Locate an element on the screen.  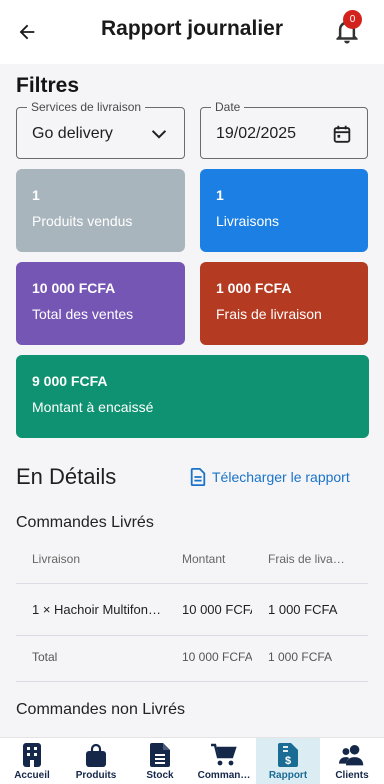
table-total-row: Total 10 000 FCFA 1 000 FCFA is located at coordinates (192, 657).